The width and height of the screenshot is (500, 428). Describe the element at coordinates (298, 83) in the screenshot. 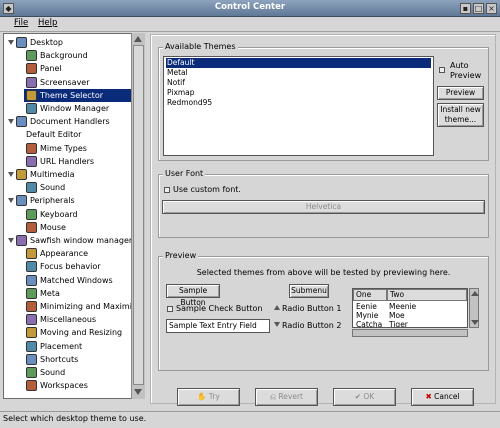

I see `theme-list-item: Notif` at that location.